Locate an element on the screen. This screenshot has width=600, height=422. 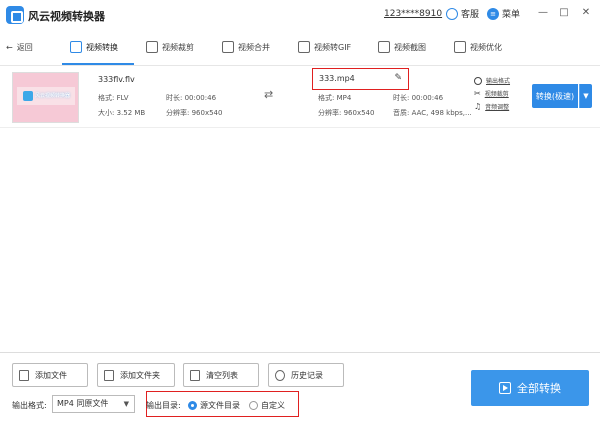
video-convert-icon is located at coordinates (76, 47).